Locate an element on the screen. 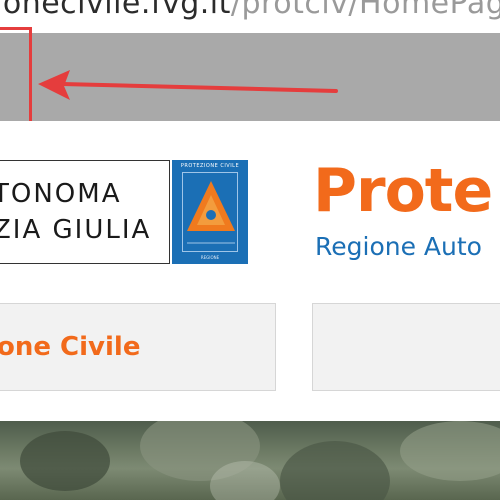 This screenshot has height=500, width=500. emblem-frame is located at coordinates (210, 212).